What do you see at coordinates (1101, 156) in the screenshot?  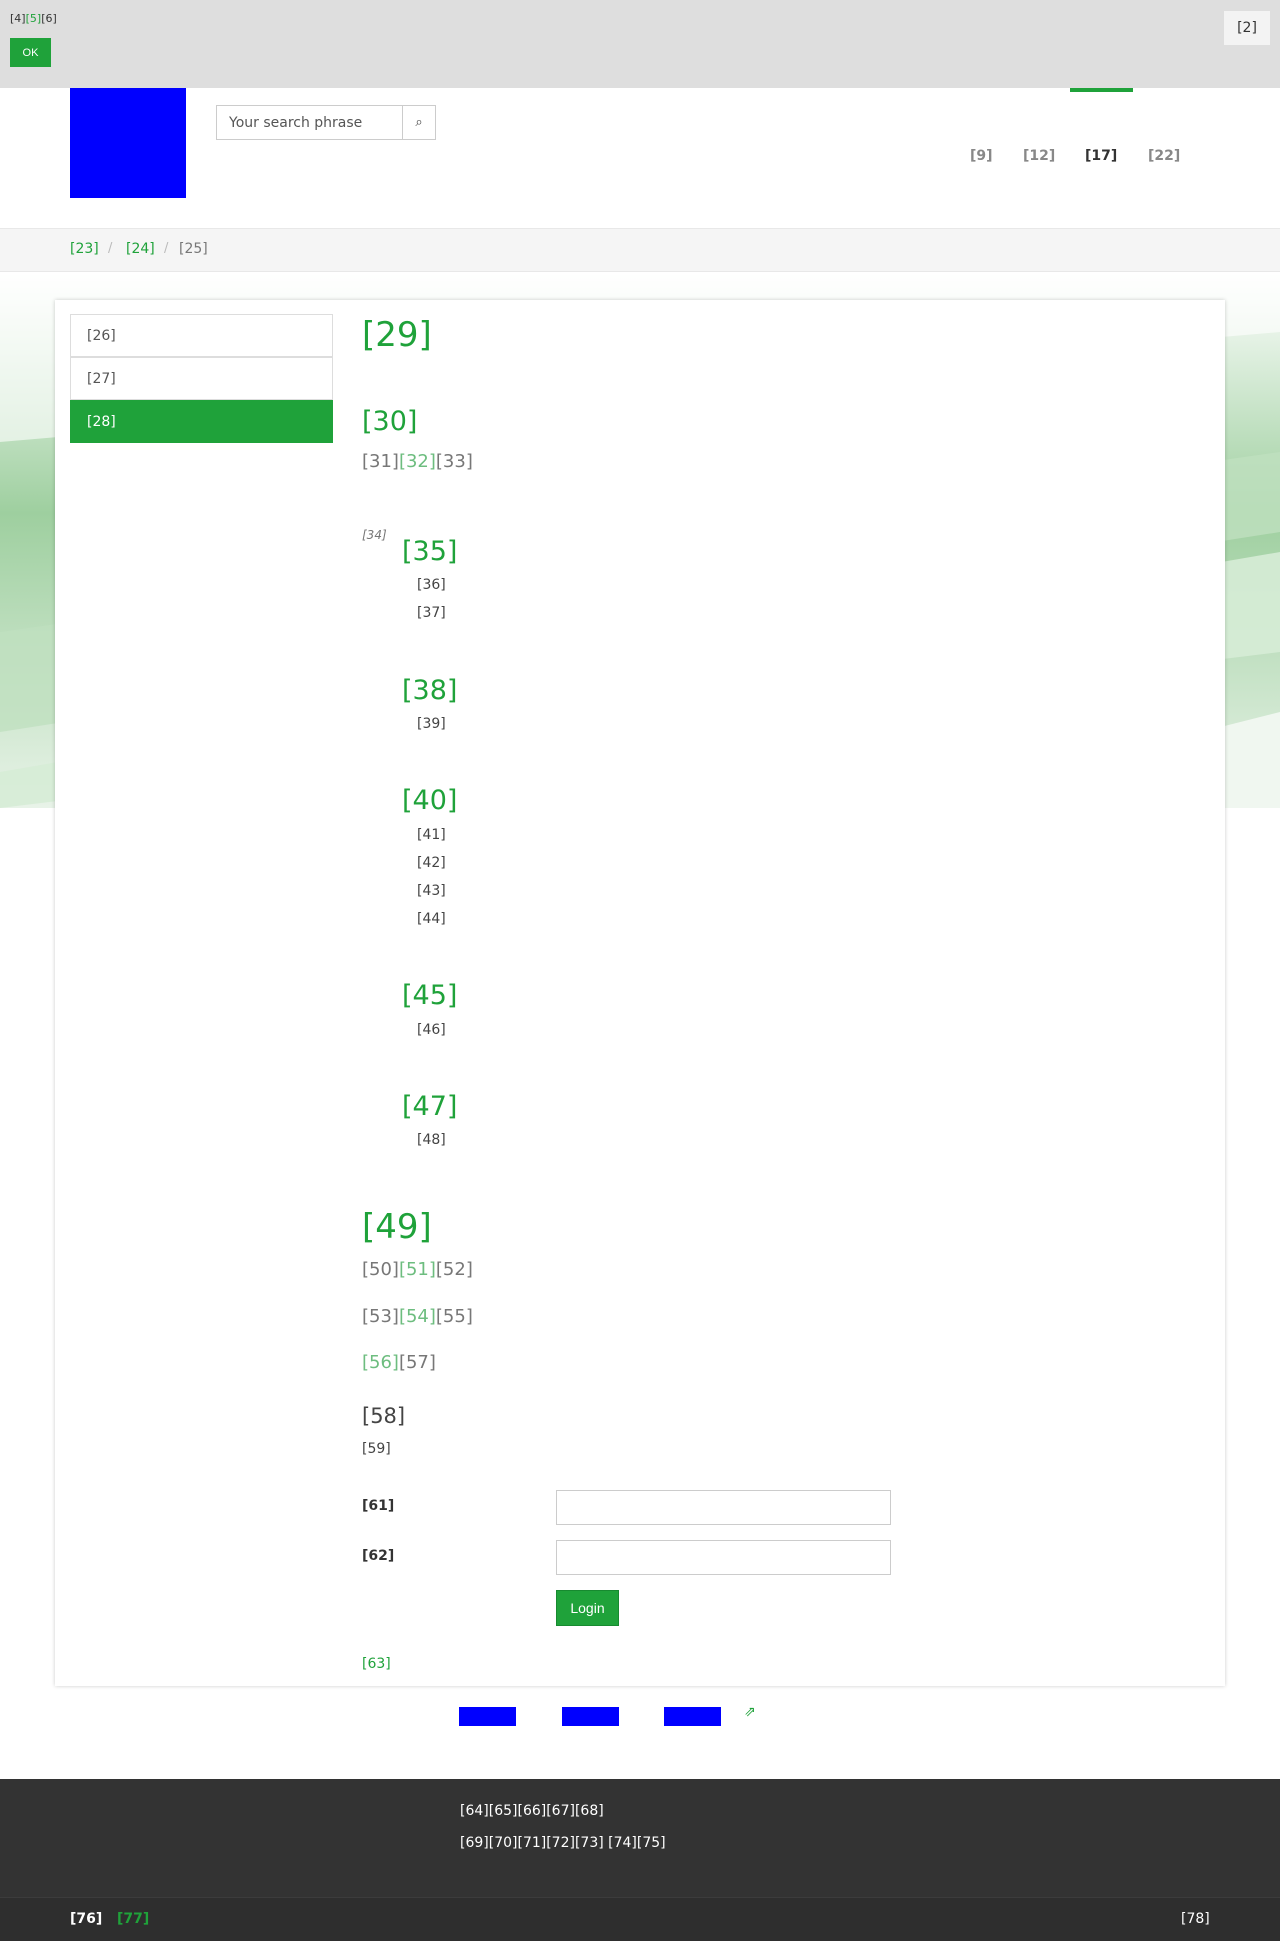 I see `nav-item-3-active: [17]` at bounding box center [1101, 156].